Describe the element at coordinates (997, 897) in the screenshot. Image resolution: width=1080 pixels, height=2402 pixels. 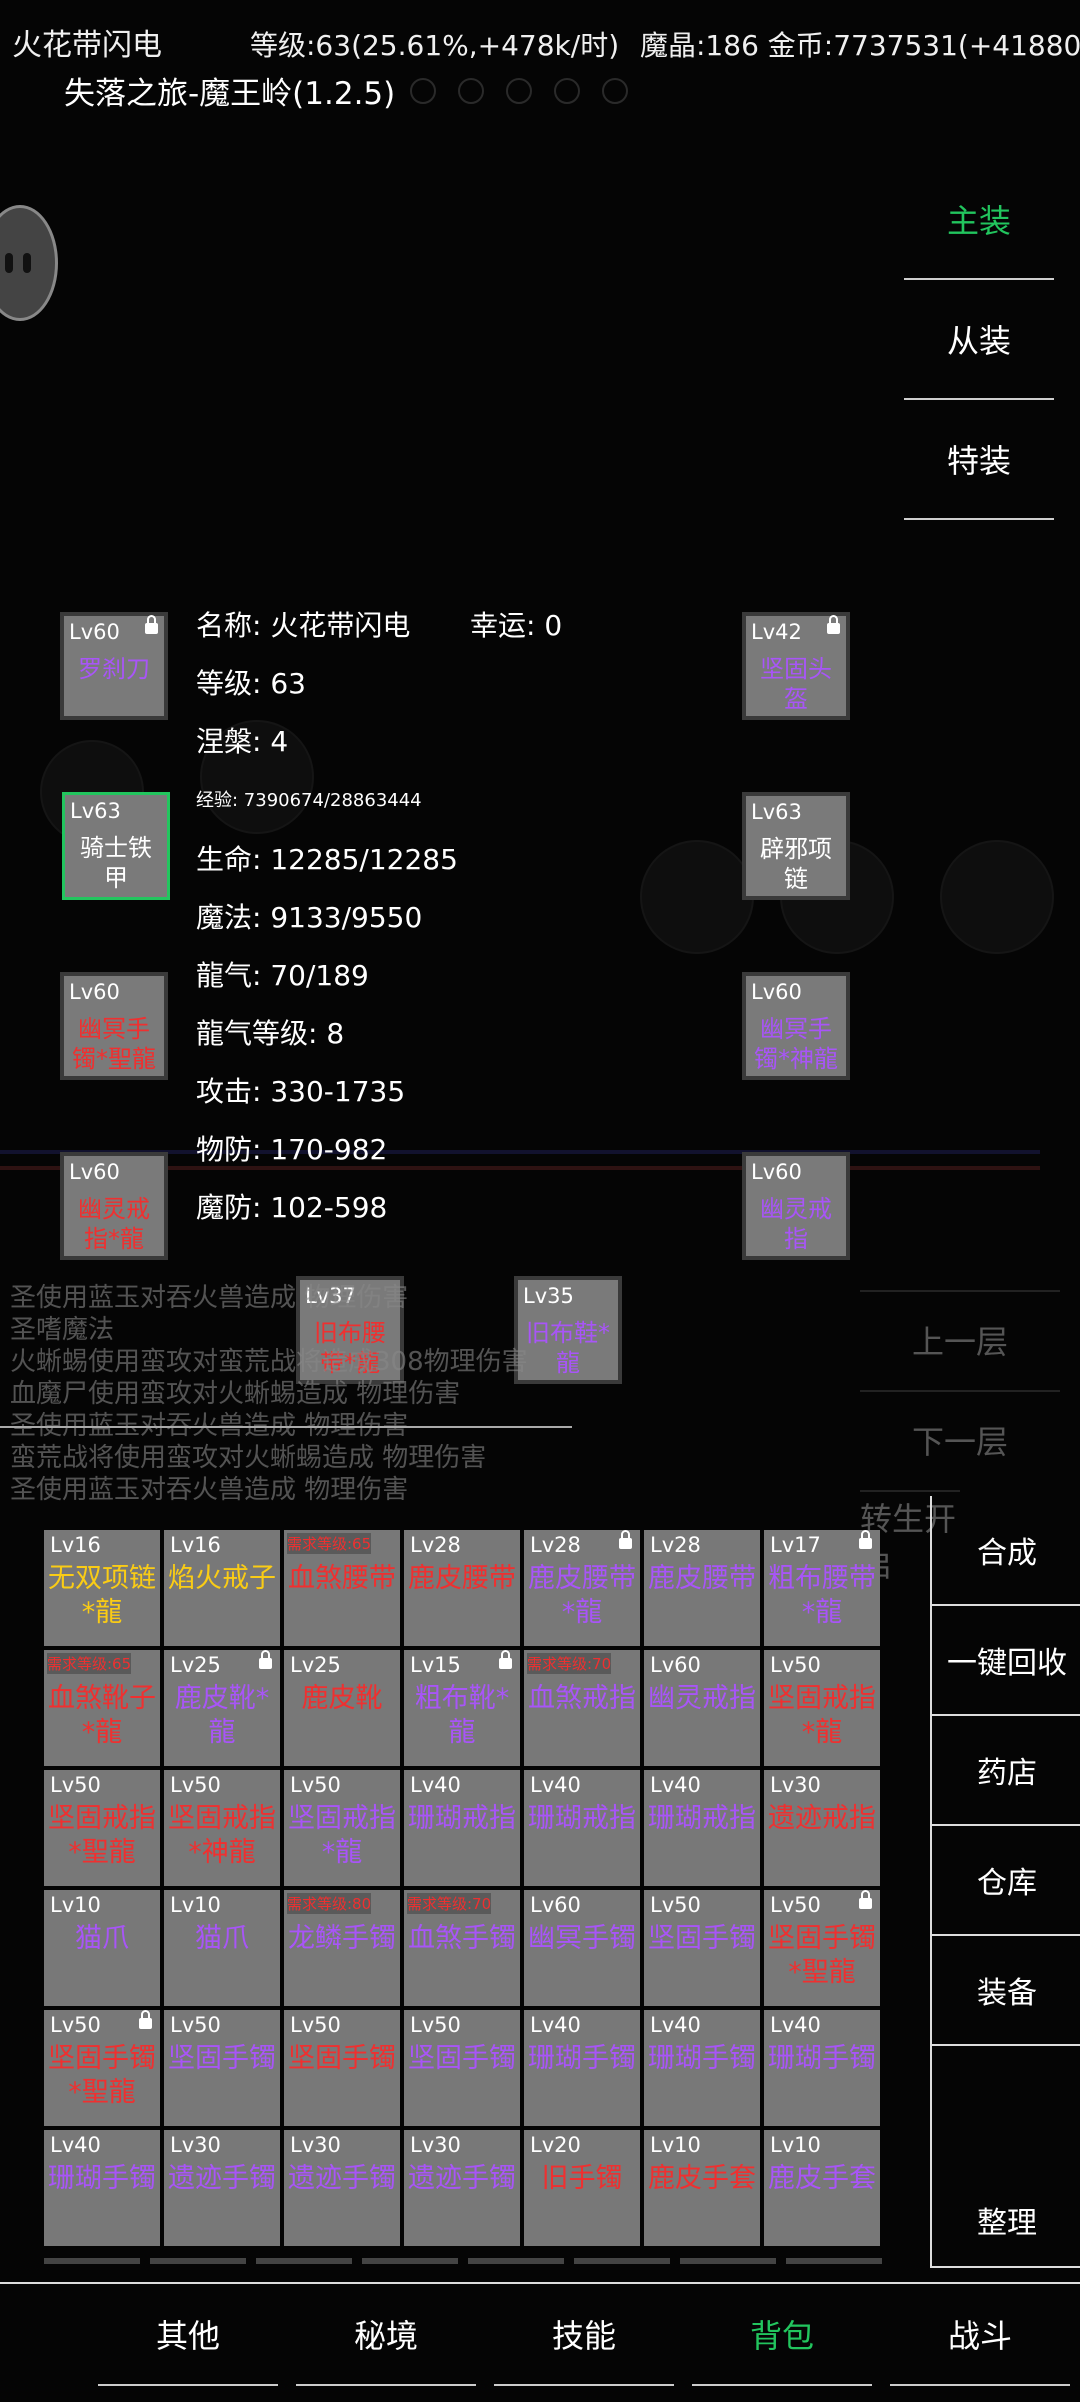
I see `background-unit` at that location.